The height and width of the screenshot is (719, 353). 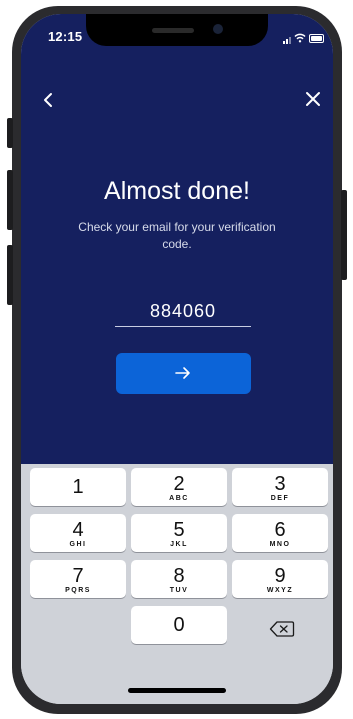 I want to click on status-time: 12:15, so click(x=65, y=36).